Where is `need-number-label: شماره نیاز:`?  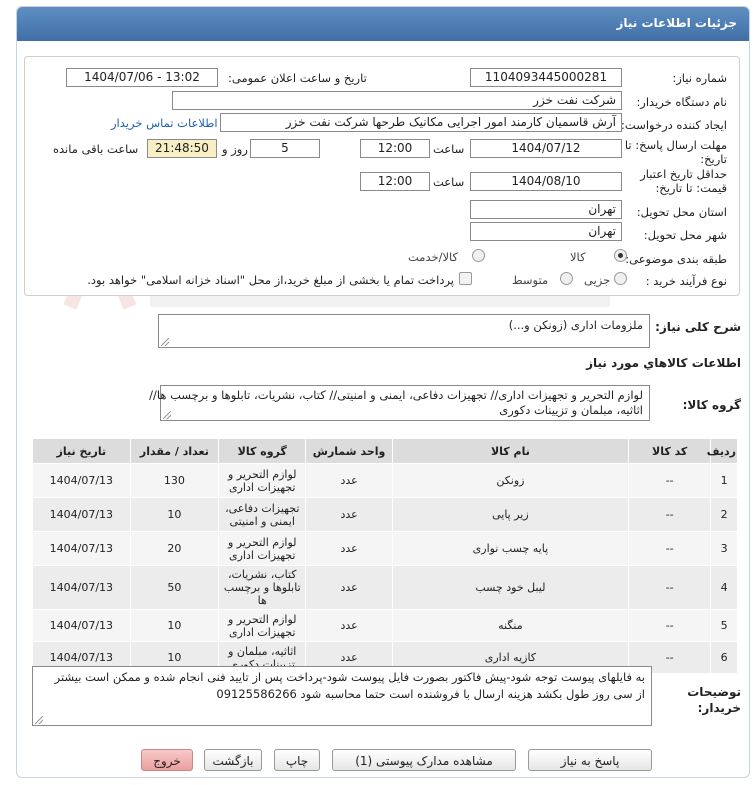
need-number-label: شماره نیاز: is located at coordinates (699, 78).